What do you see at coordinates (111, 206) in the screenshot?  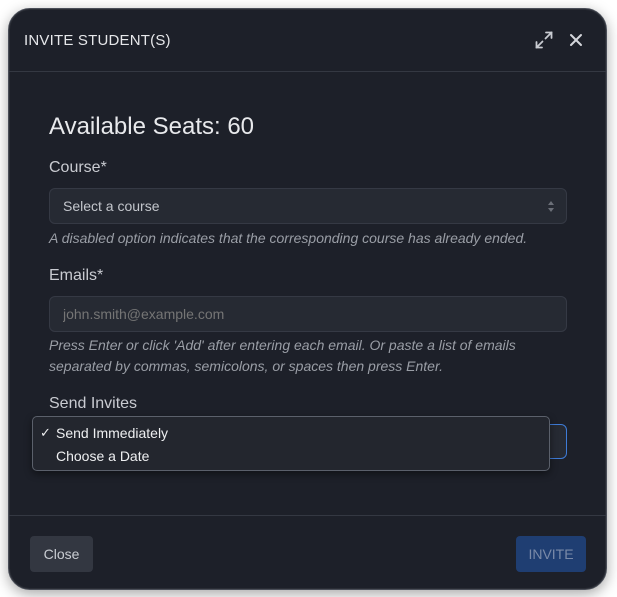 I see `course-select-value: Select a course` at bounding box center [111, 206].